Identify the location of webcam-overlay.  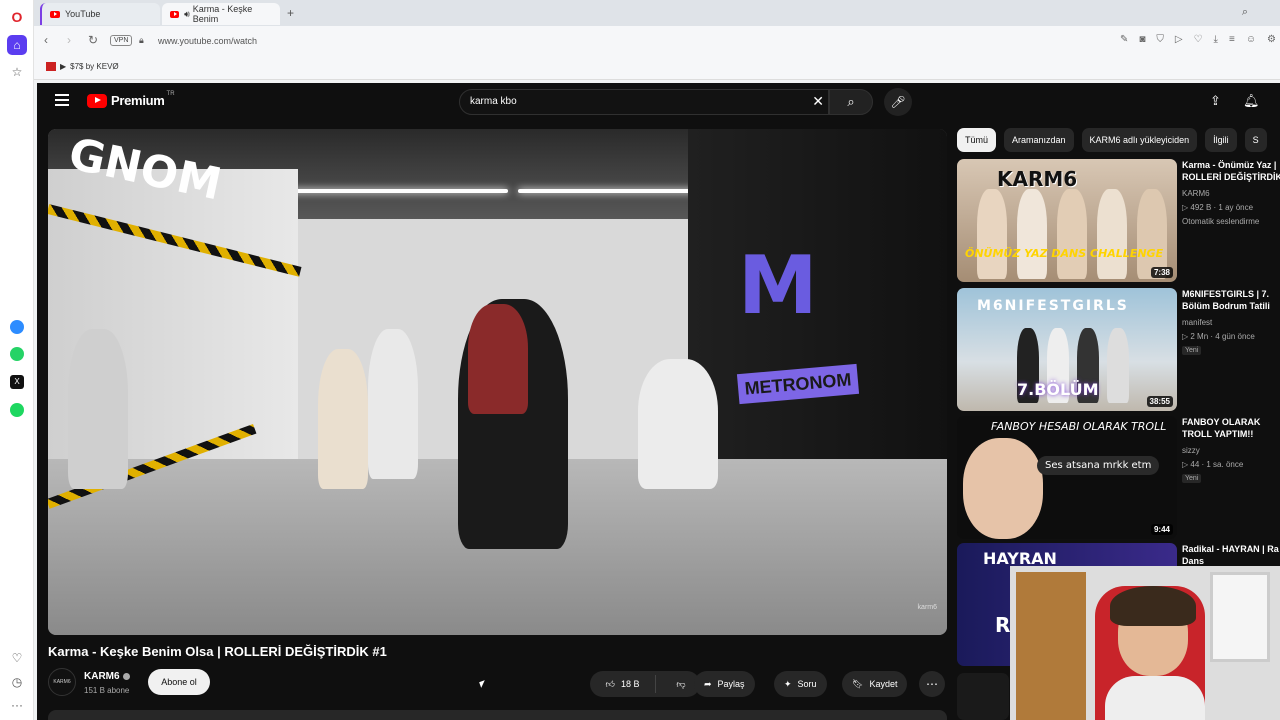
(1145, 643).